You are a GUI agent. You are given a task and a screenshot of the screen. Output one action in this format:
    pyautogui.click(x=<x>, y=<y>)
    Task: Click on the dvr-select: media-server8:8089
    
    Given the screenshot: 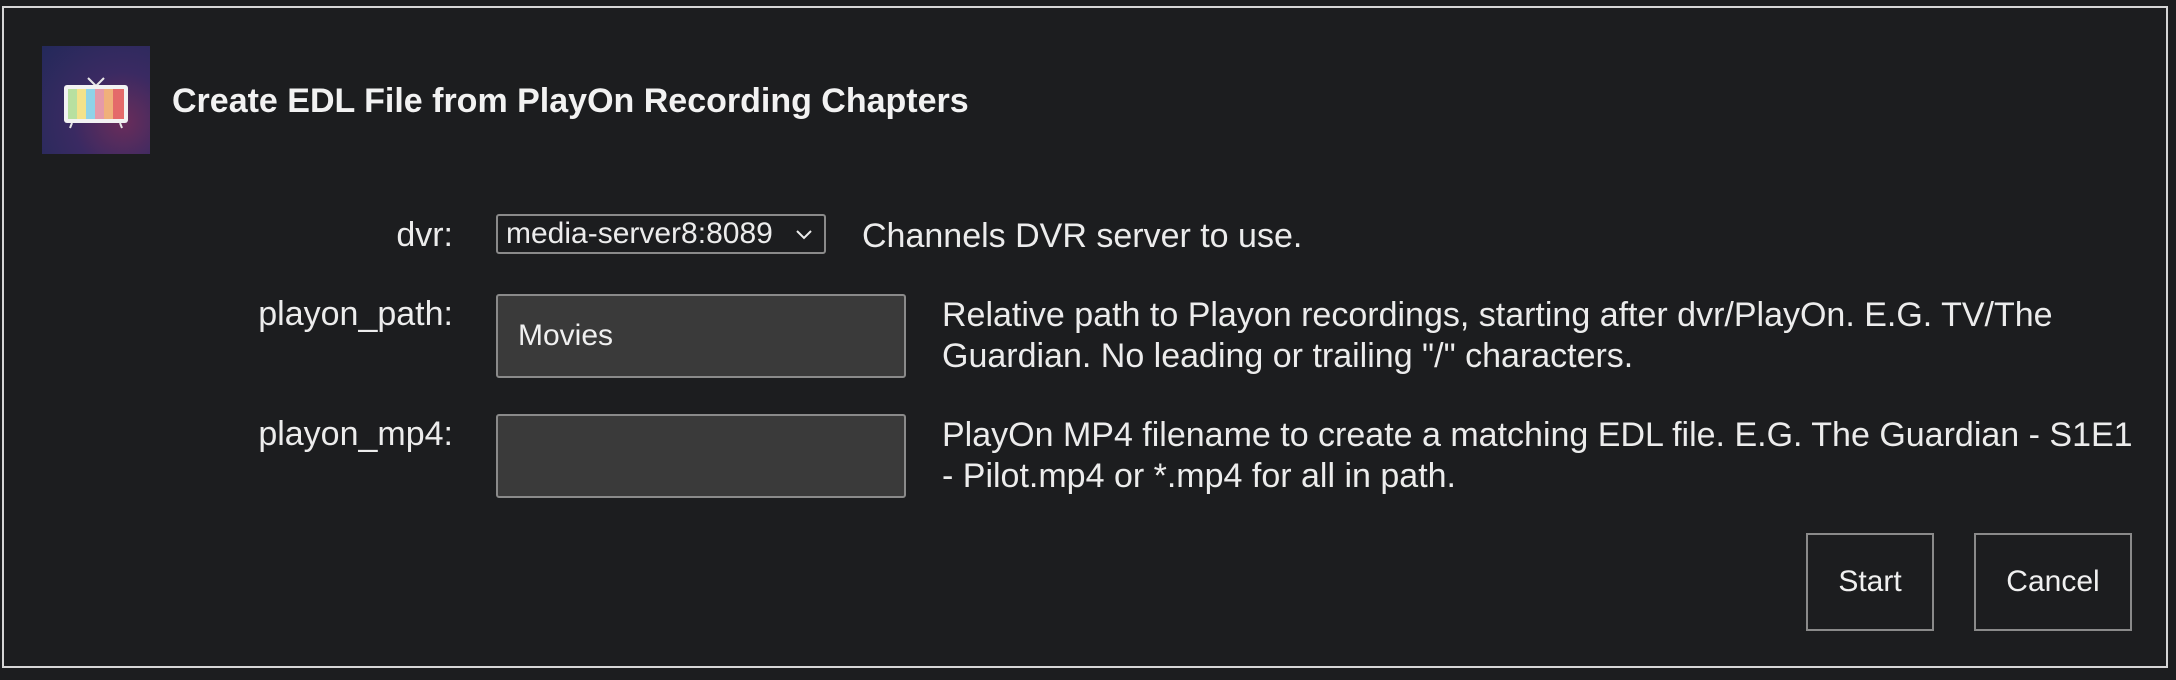 What is the action you would take?
    pyautogui.click(x=661, y=234)
    